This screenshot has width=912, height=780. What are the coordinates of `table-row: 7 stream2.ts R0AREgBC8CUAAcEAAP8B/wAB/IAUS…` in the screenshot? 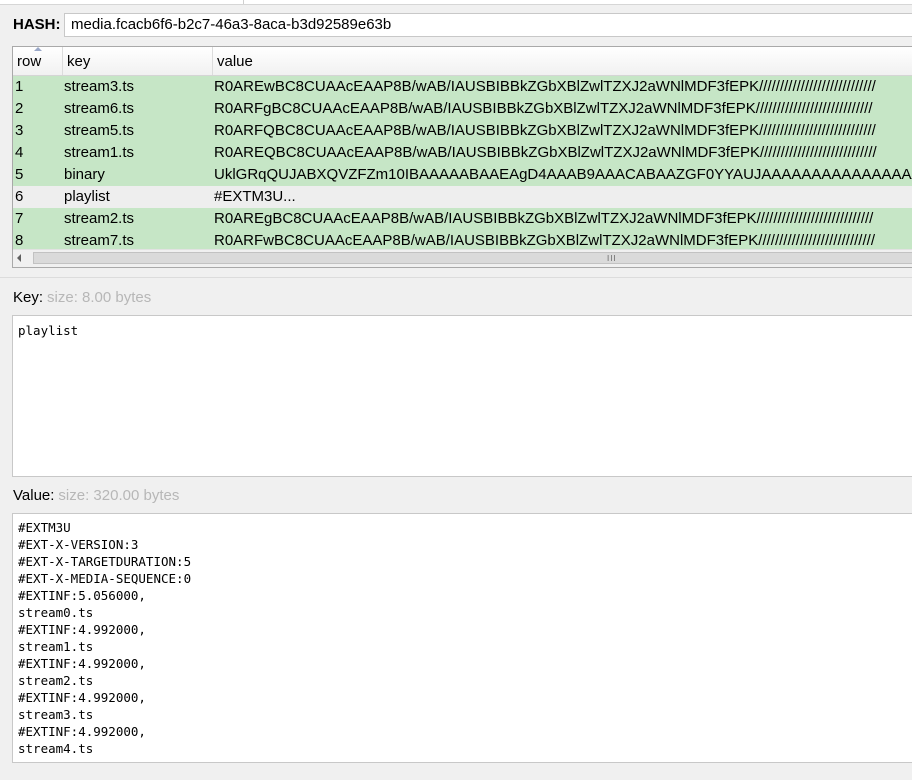 It's located at (462, 219).